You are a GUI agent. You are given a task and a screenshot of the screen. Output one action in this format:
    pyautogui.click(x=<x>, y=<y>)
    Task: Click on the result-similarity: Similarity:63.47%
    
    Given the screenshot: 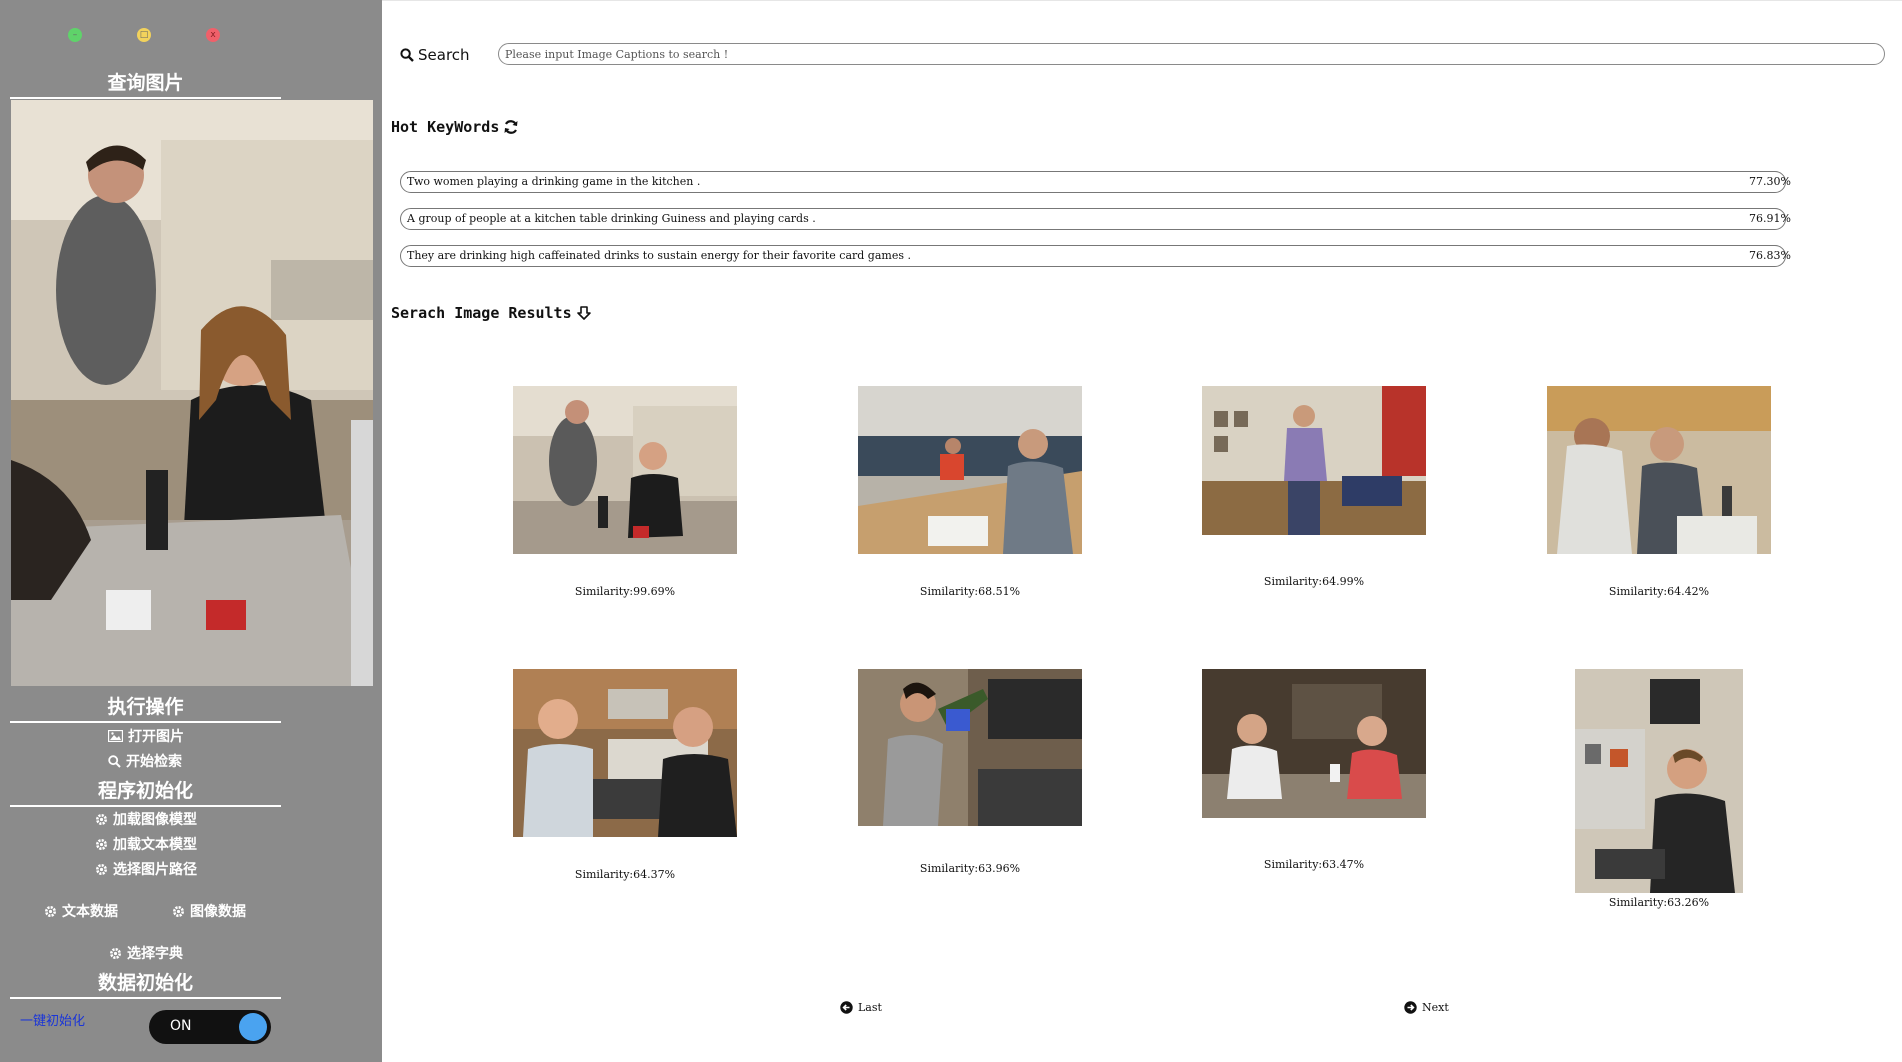 What is the action you would take?
    pyautogui.click(x=1314, y=864)
    